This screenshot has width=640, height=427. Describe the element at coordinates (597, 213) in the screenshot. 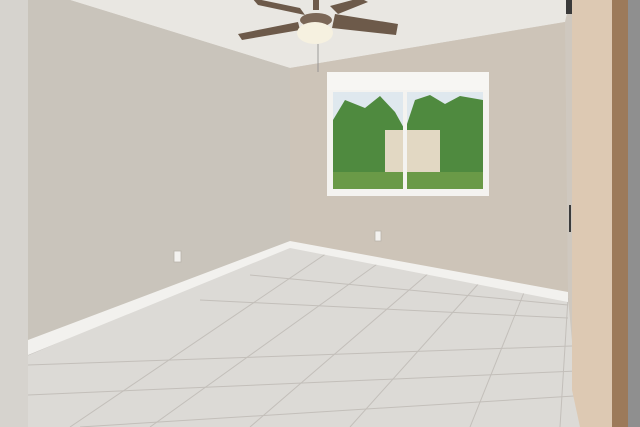

I see `barn-door` at that location.